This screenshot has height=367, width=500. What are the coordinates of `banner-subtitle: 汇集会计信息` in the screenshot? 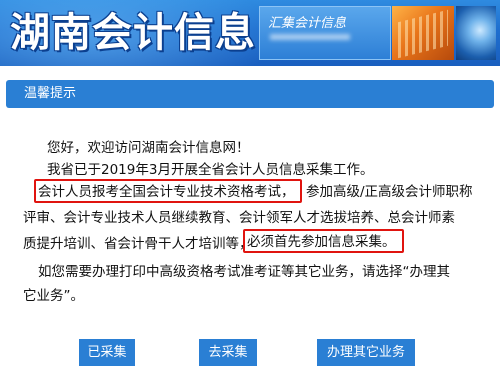 It's located at (307, 23).